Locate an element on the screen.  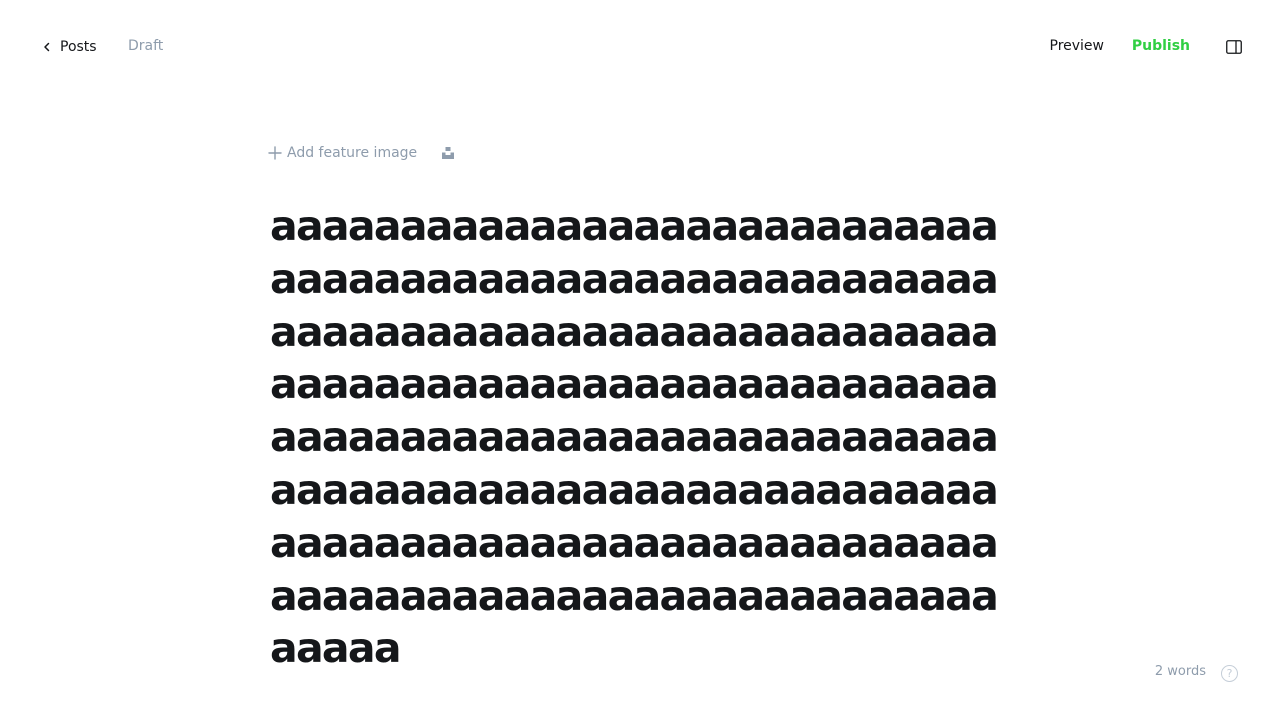
add-feature-image-label: Add feature image is located at coordinates (352, 153).